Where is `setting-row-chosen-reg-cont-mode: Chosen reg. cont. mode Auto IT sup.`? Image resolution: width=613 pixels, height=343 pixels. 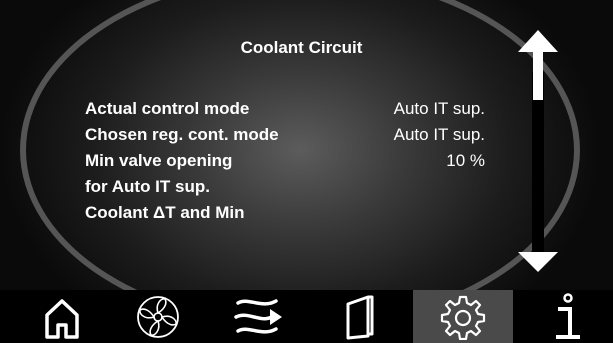
setting-row-chosen-reg-cont-mode: Chosen reg. cont. mode Auto IT sup. is located at coordinates (285, 138).